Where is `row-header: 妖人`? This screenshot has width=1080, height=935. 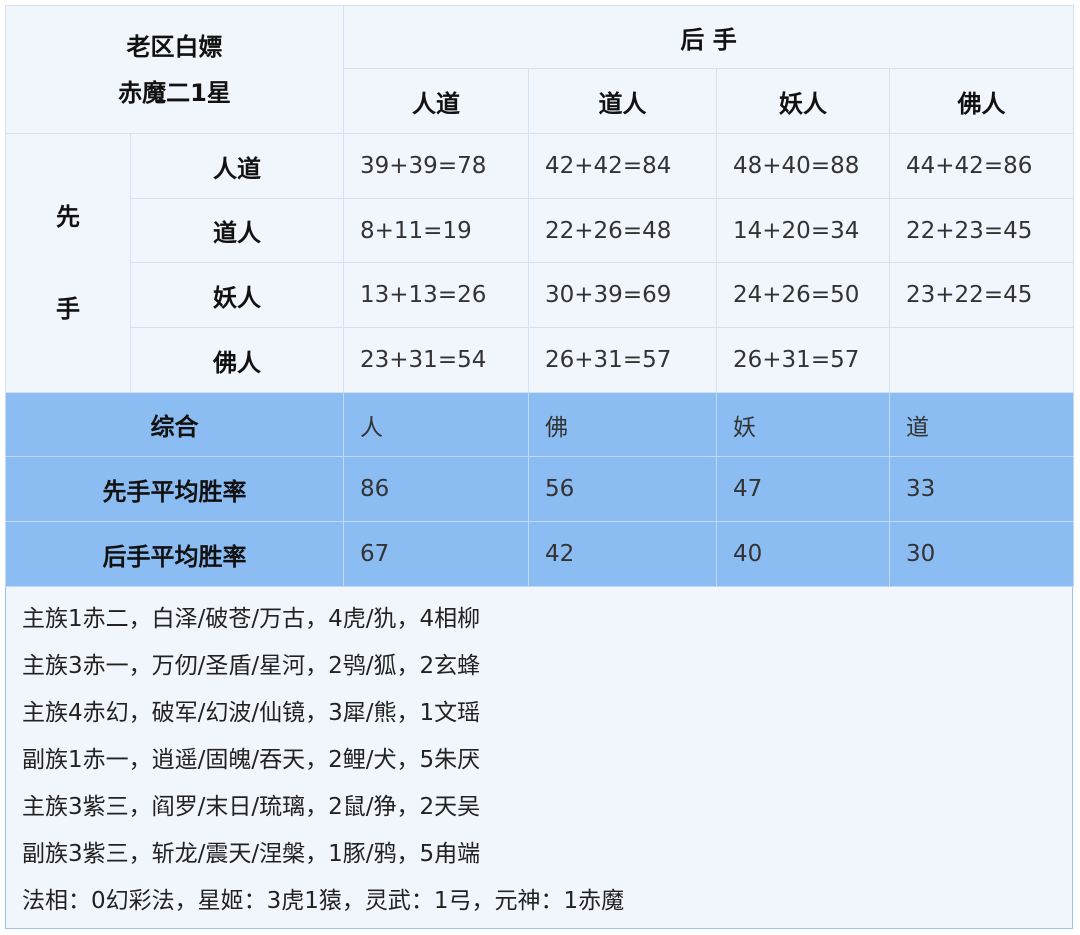
row-header: 妖人 is located at coordinates (237, 295).